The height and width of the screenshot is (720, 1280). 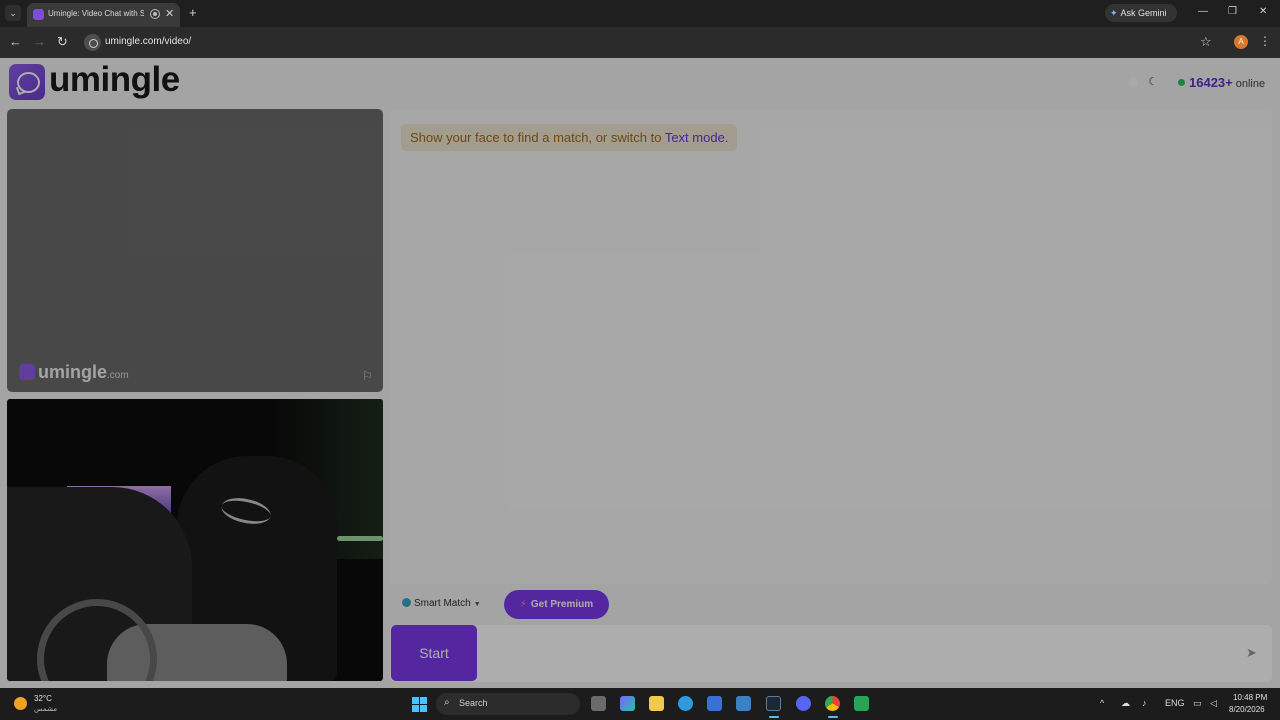 What do you see at coordinates (1146, 83) in the screenshot?
I see `theme-toggle: ☾` at bounding box center [1146, 83].